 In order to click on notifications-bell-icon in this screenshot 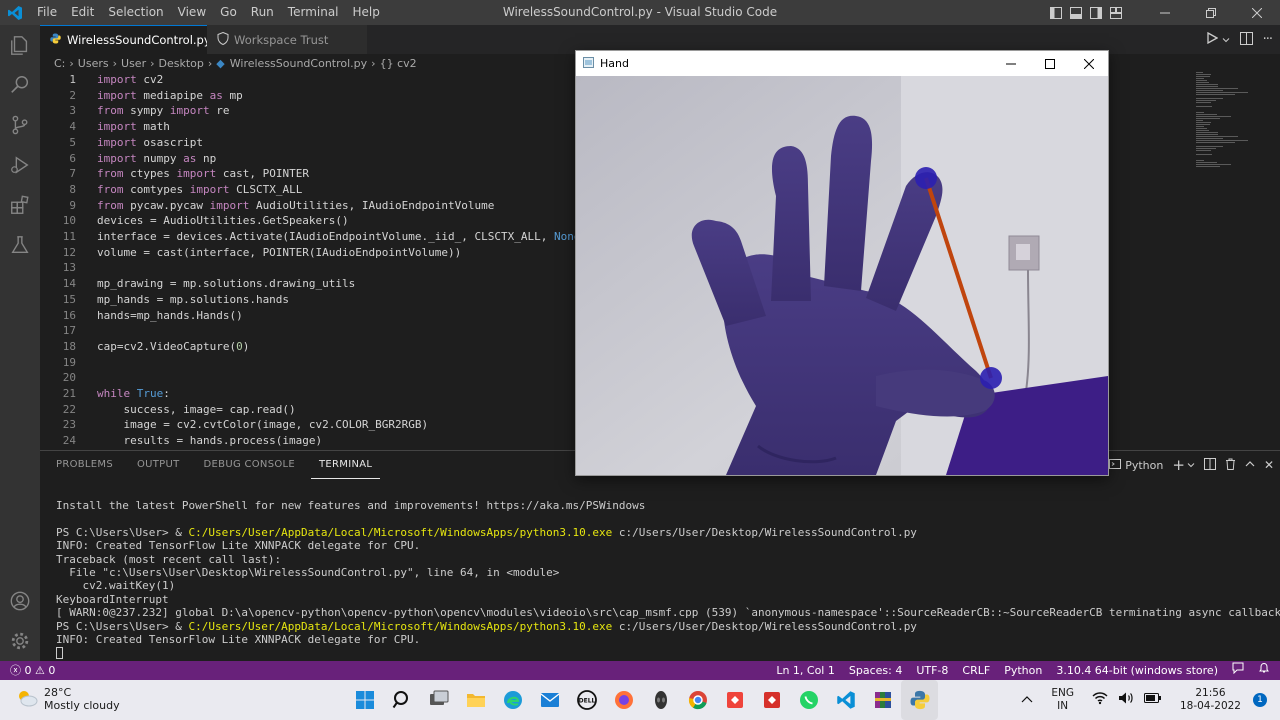, I will do `click(1265, 670)`.